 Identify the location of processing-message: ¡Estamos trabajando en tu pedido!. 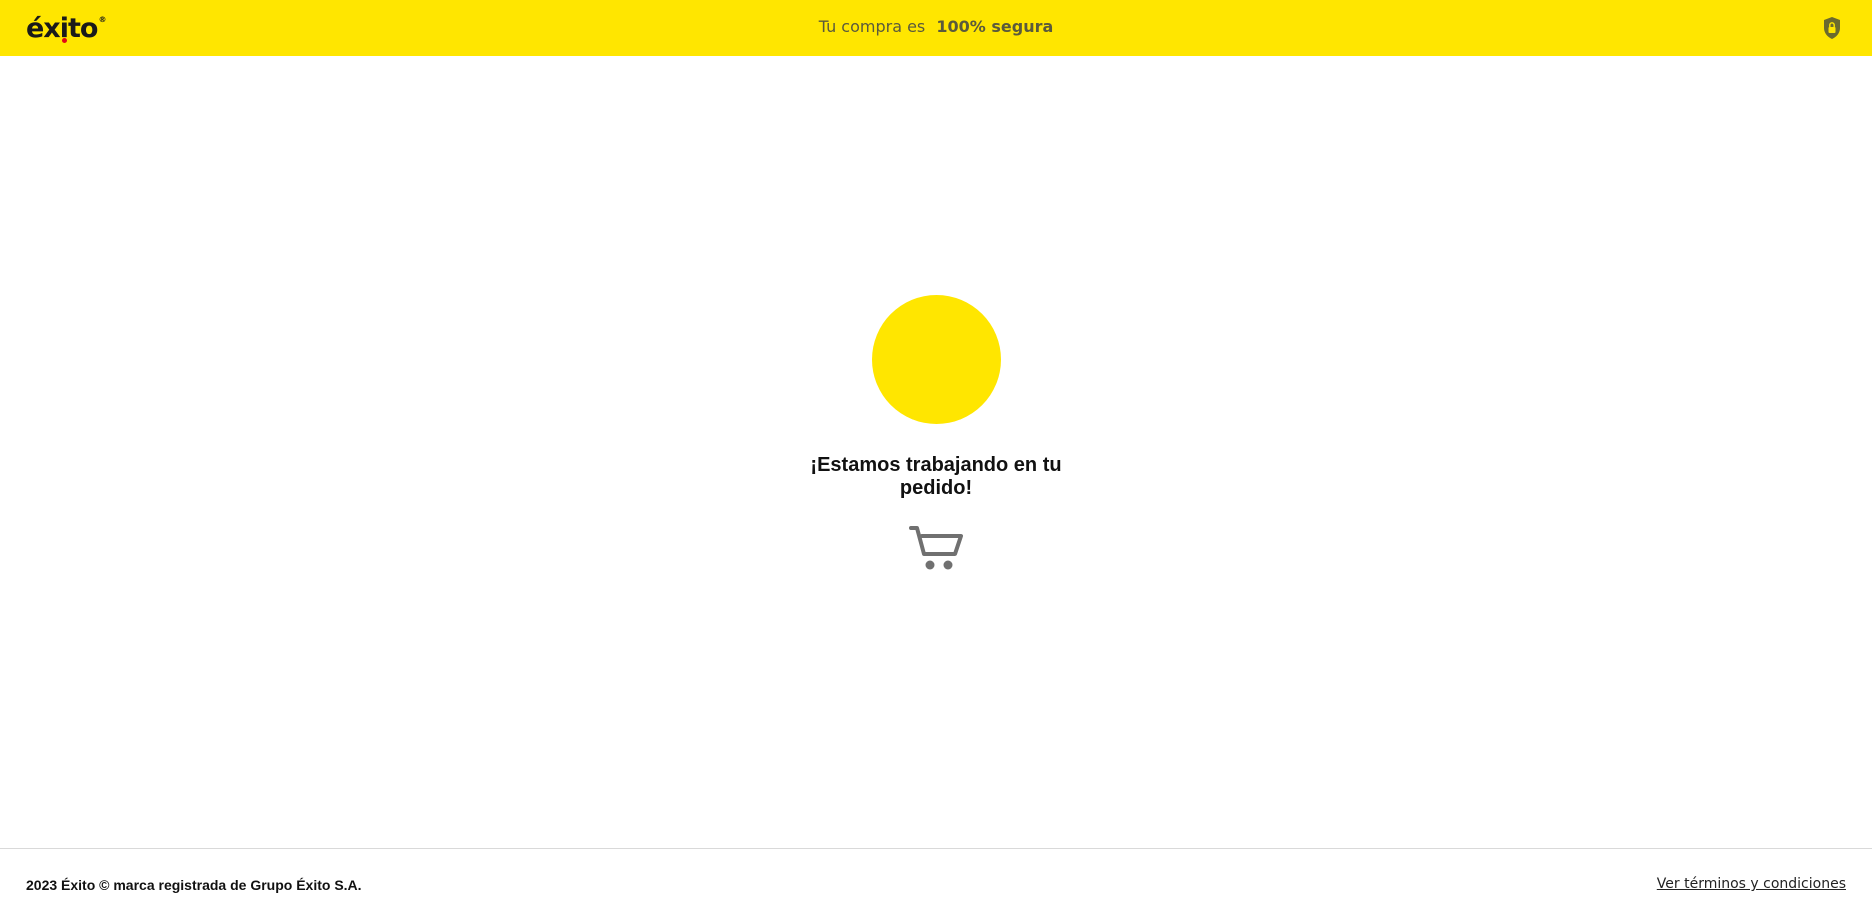
(936, 476).